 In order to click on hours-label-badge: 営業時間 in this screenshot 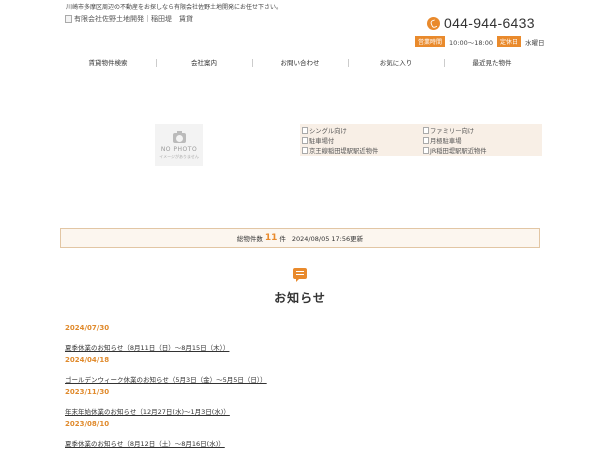, I will do `click(430, 41)`.